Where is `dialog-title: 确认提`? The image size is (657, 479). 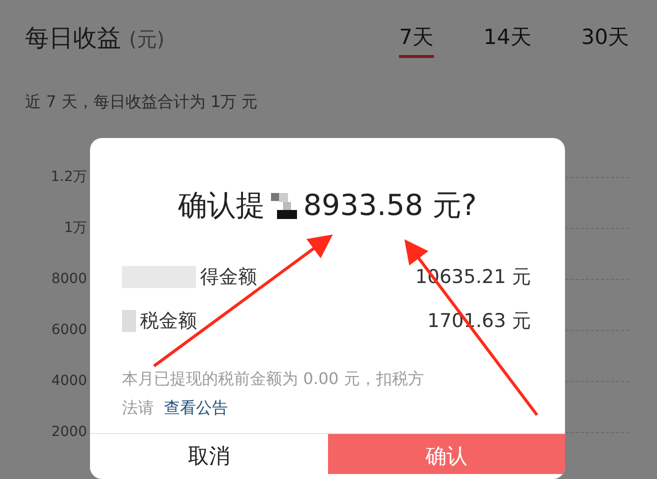
dialog-title: 确认提 is located at coordinates (222, 205).